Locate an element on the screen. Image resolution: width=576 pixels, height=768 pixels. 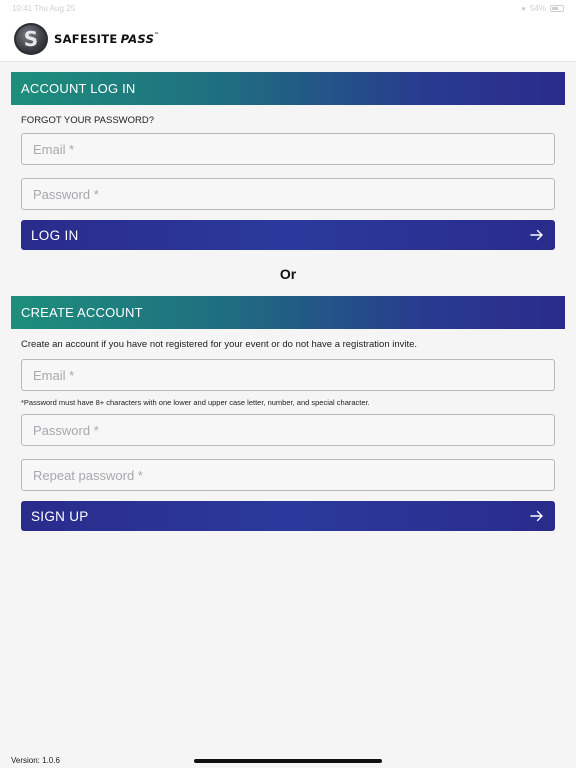
status-time-date: 10:41 Thu Aug 25 is located at coordinates (44, 8).